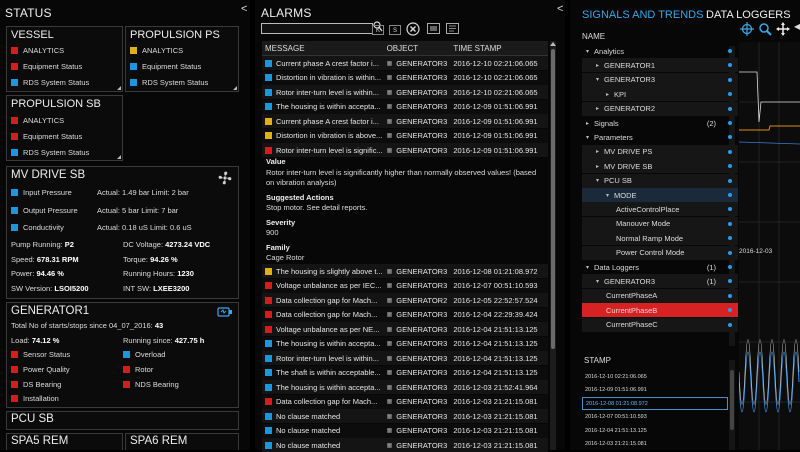  Describe the element at coordinates (660, 195) in the screenshot. I see `tree-item: ▾ MODE` at that location.